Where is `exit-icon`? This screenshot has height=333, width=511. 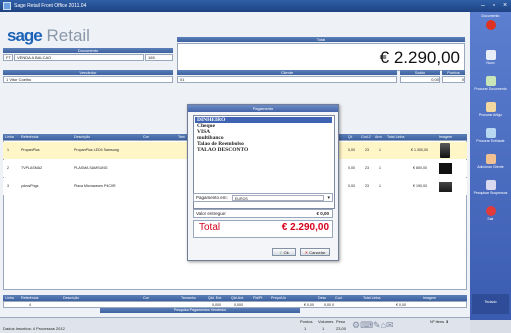
exit-icon is located at coordinates (490, 211).